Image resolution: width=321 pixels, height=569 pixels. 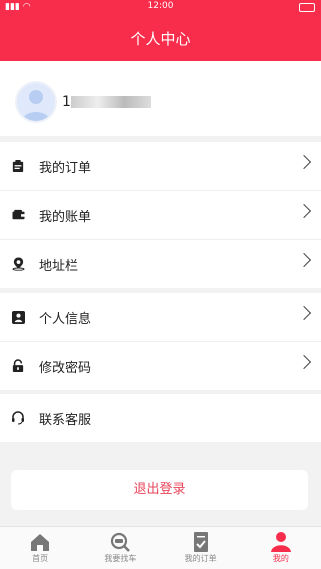 What do you see at coordinates (280, 558) in the screenshot?
I see `tab-label: 我的` at bounding box center [280, 558].